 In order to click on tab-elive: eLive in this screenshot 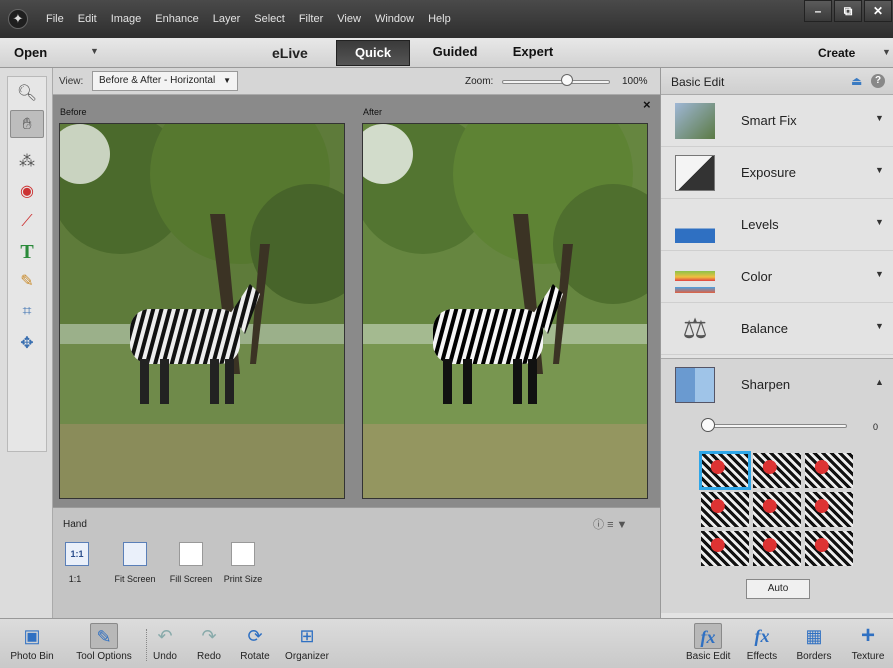, I will do `click(290, 53)`.